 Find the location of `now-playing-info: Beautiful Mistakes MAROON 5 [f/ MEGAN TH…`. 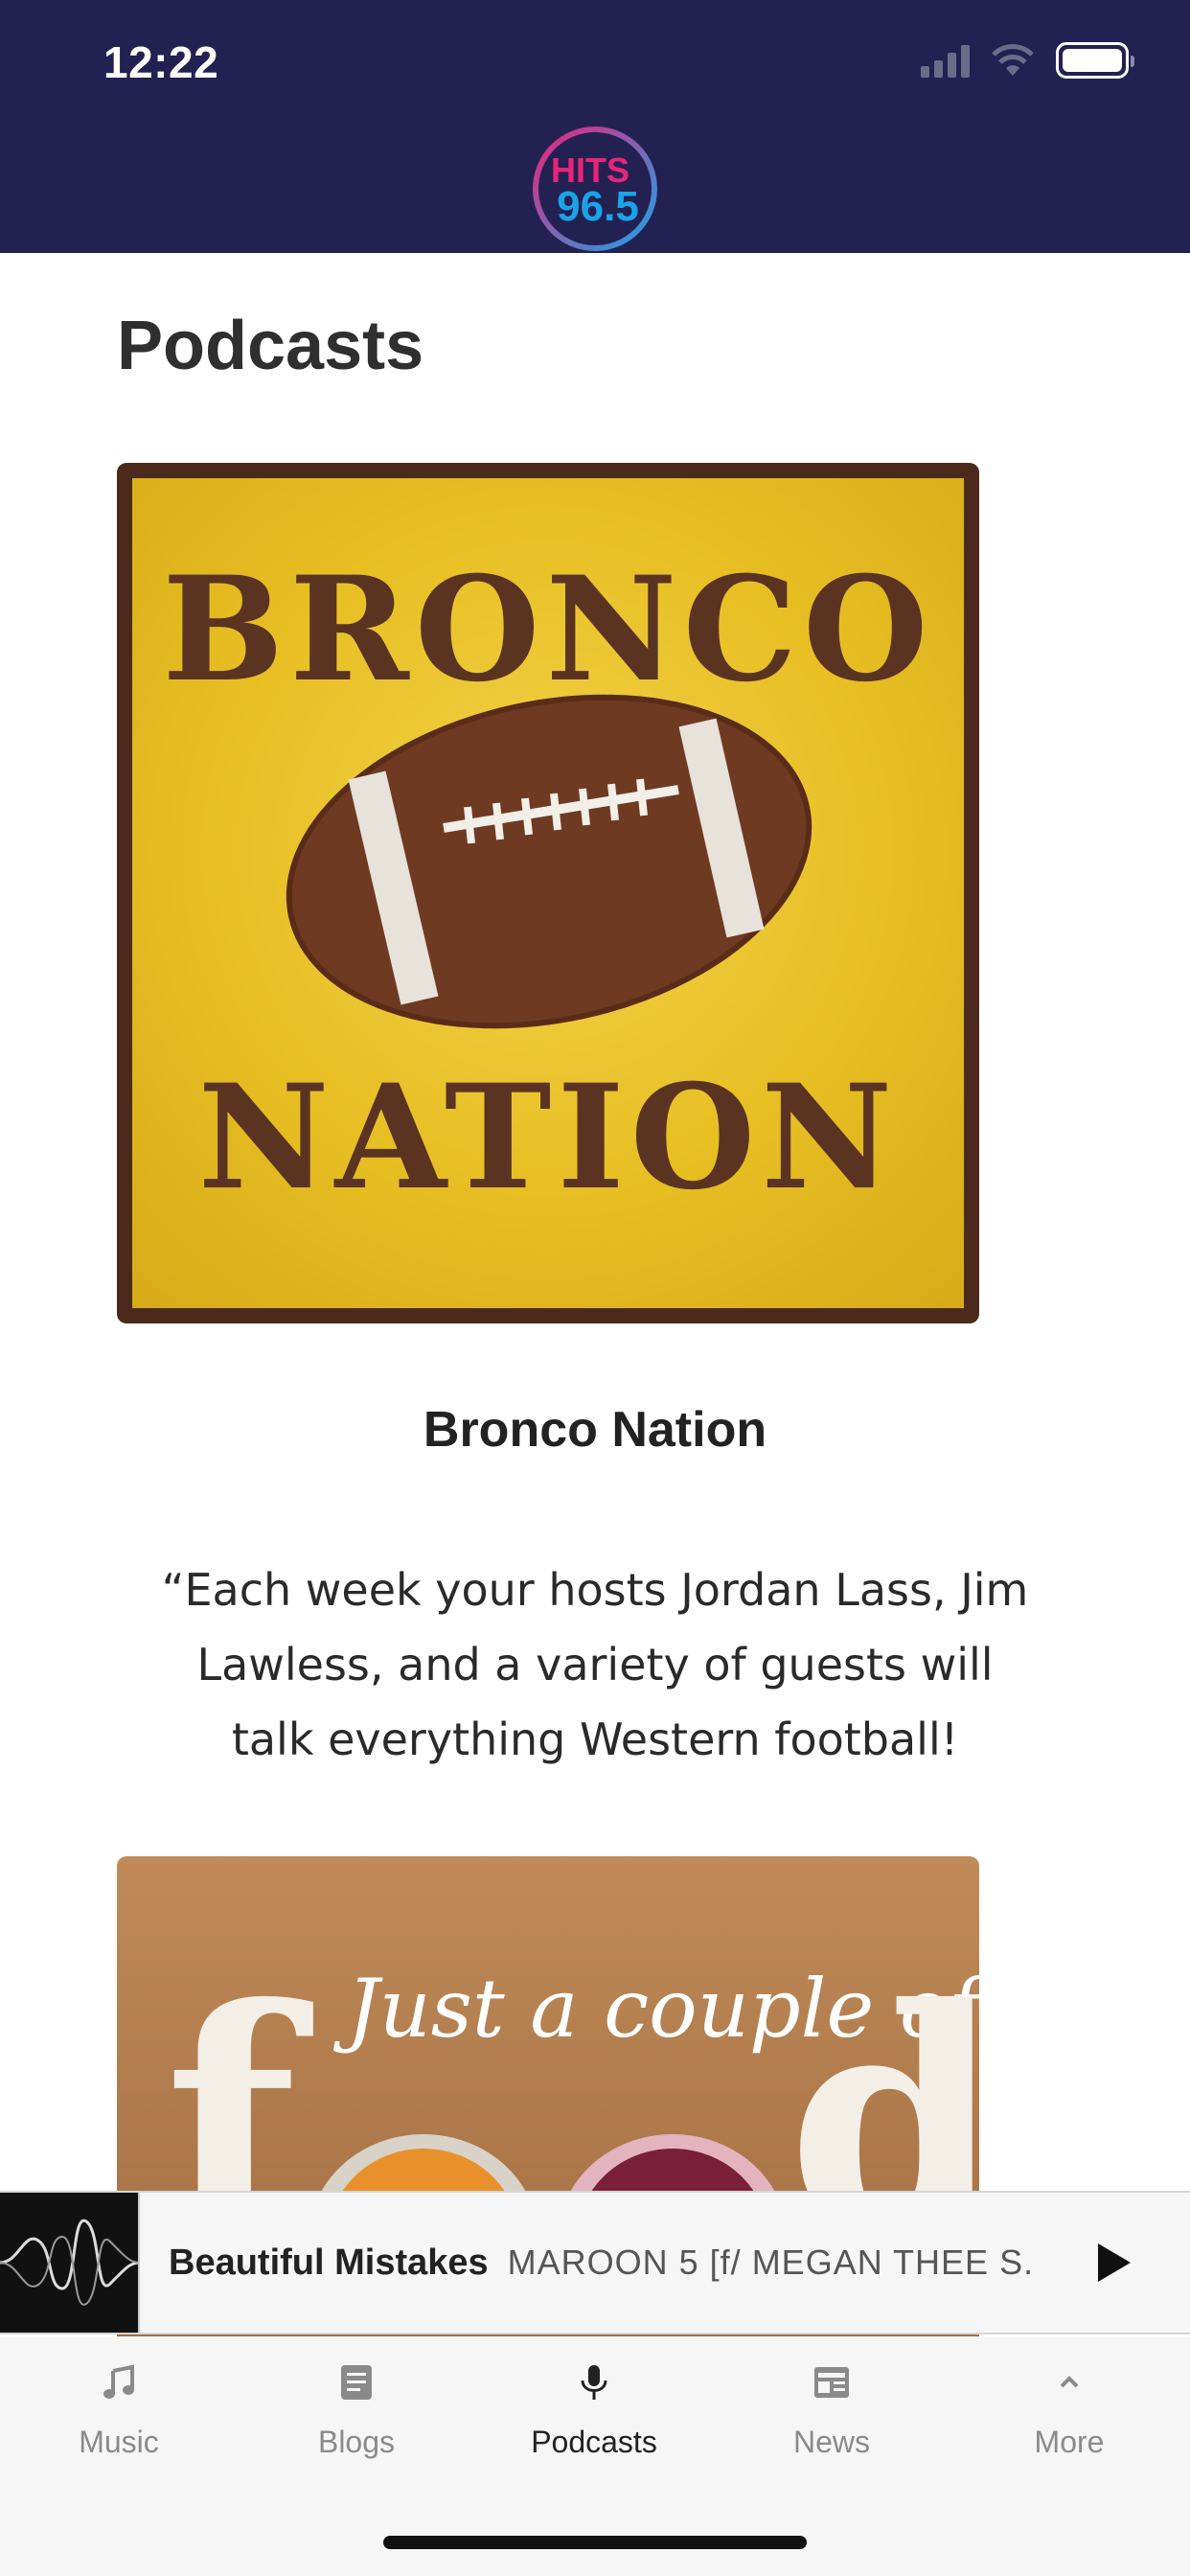

now-playing-info: Beautiful Mistakes MAROON 5 [f/ MEGAN TH… is located at coordinates (600, 2263).